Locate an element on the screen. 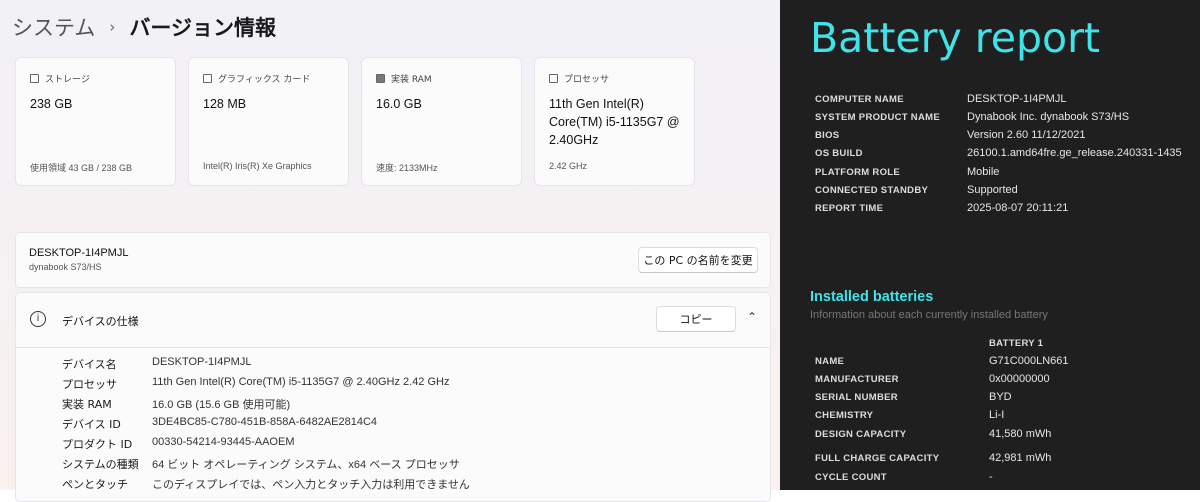 Image resolution: width=1200 pixels, height=502 pixels. row-value: G71C000LN661 is located at coordinates (1029, 361).